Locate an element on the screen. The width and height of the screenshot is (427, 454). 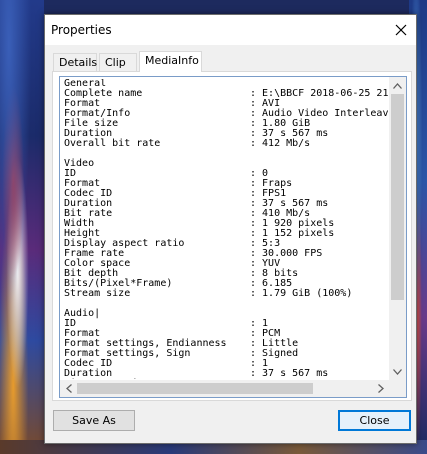
vertical-scrollbar is located at coordinates (397, 228).